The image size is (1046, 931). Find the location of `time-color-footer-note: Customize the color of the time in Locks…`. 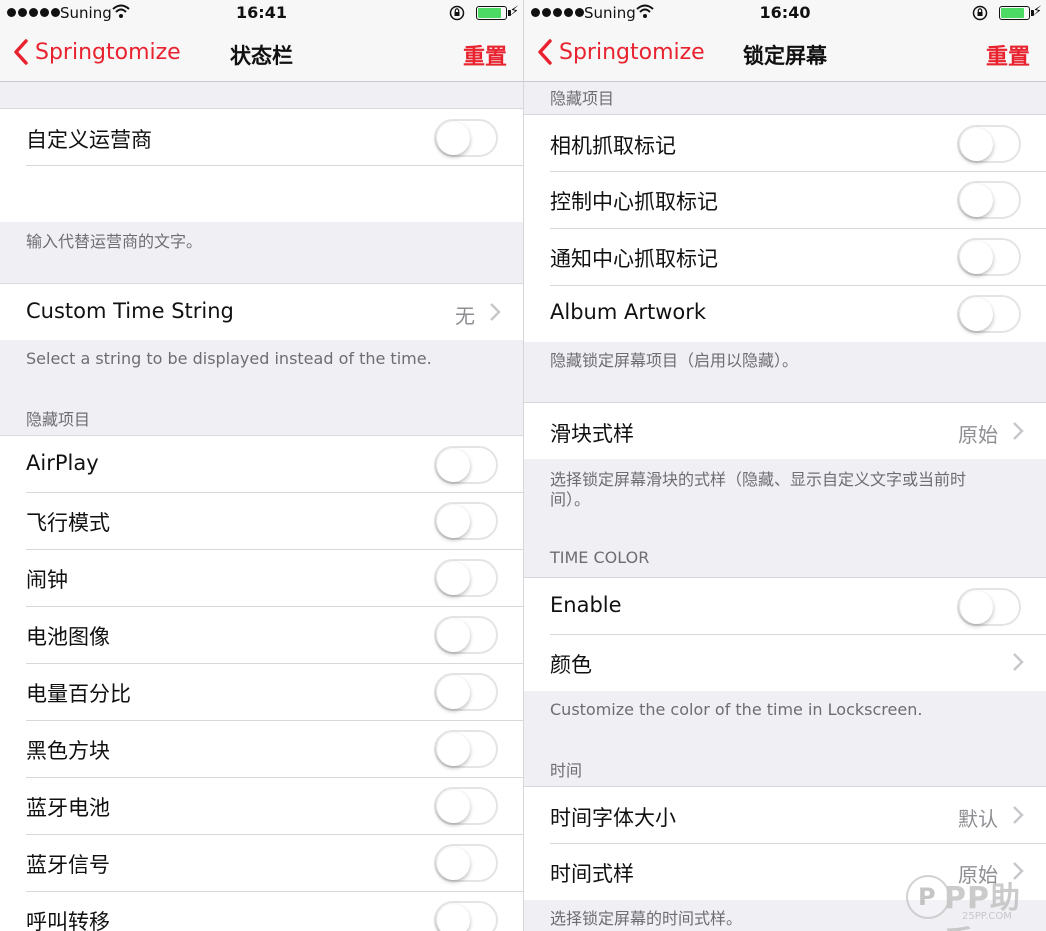

time-color-footer-note: Customize the color of the time in Locks… is located at coordinates (736, 709).